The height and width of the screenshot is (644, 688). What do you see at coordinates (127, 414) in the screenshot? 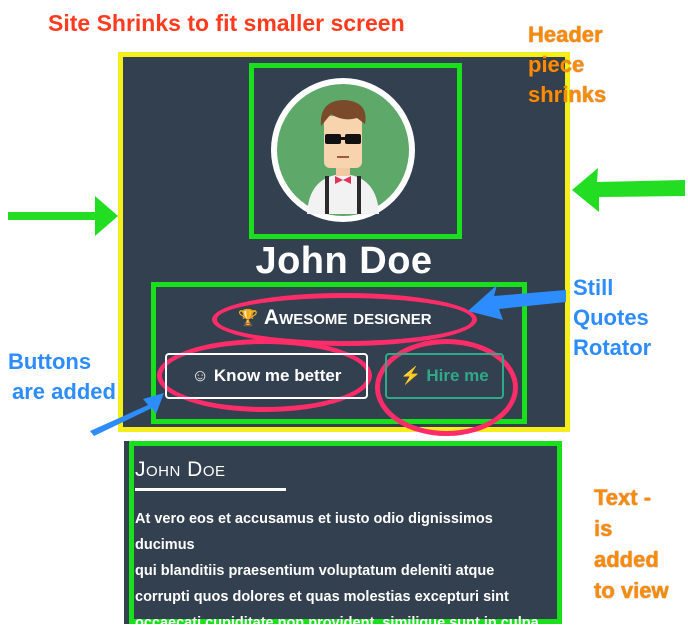
I see `blue-arrow-buttons-icon` at bounding box center [127, 414].